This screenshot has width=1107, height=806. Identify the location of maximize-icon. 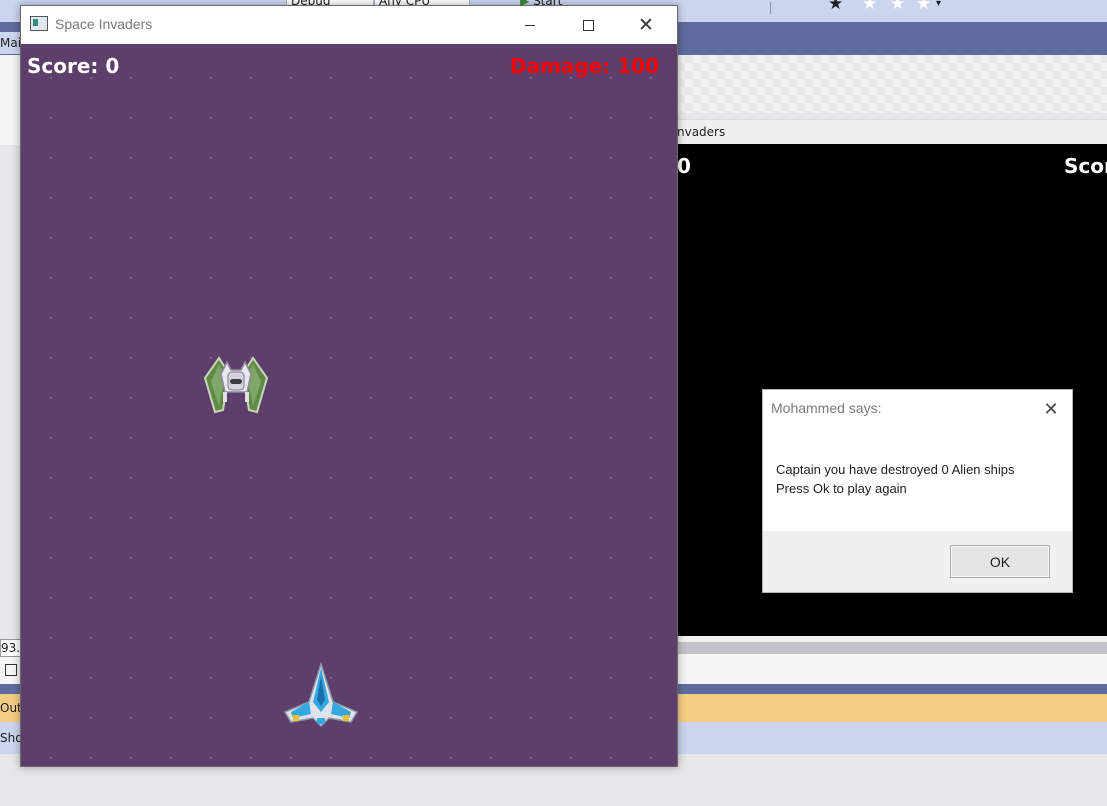
(588, 25).